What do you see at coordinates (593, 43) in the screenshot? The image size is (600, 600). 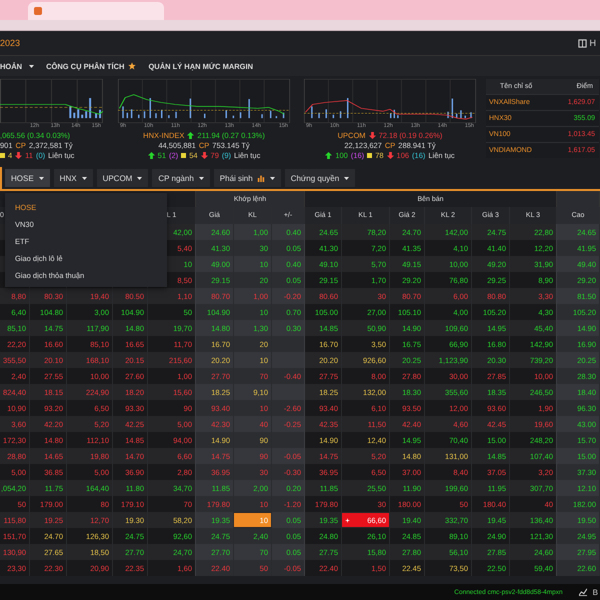 I see `header-link: H` at bounding box center [593, 43].